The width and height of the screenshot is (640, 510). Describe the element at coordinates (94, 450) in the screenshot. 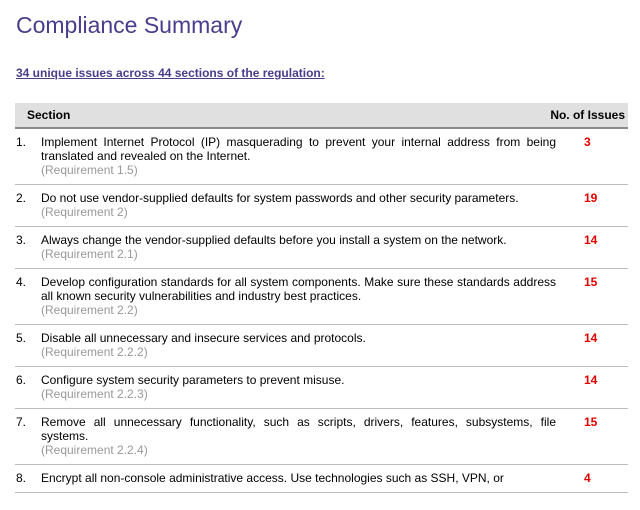

I see `row-requirement: (Requirement 2.2.4)` at that location.